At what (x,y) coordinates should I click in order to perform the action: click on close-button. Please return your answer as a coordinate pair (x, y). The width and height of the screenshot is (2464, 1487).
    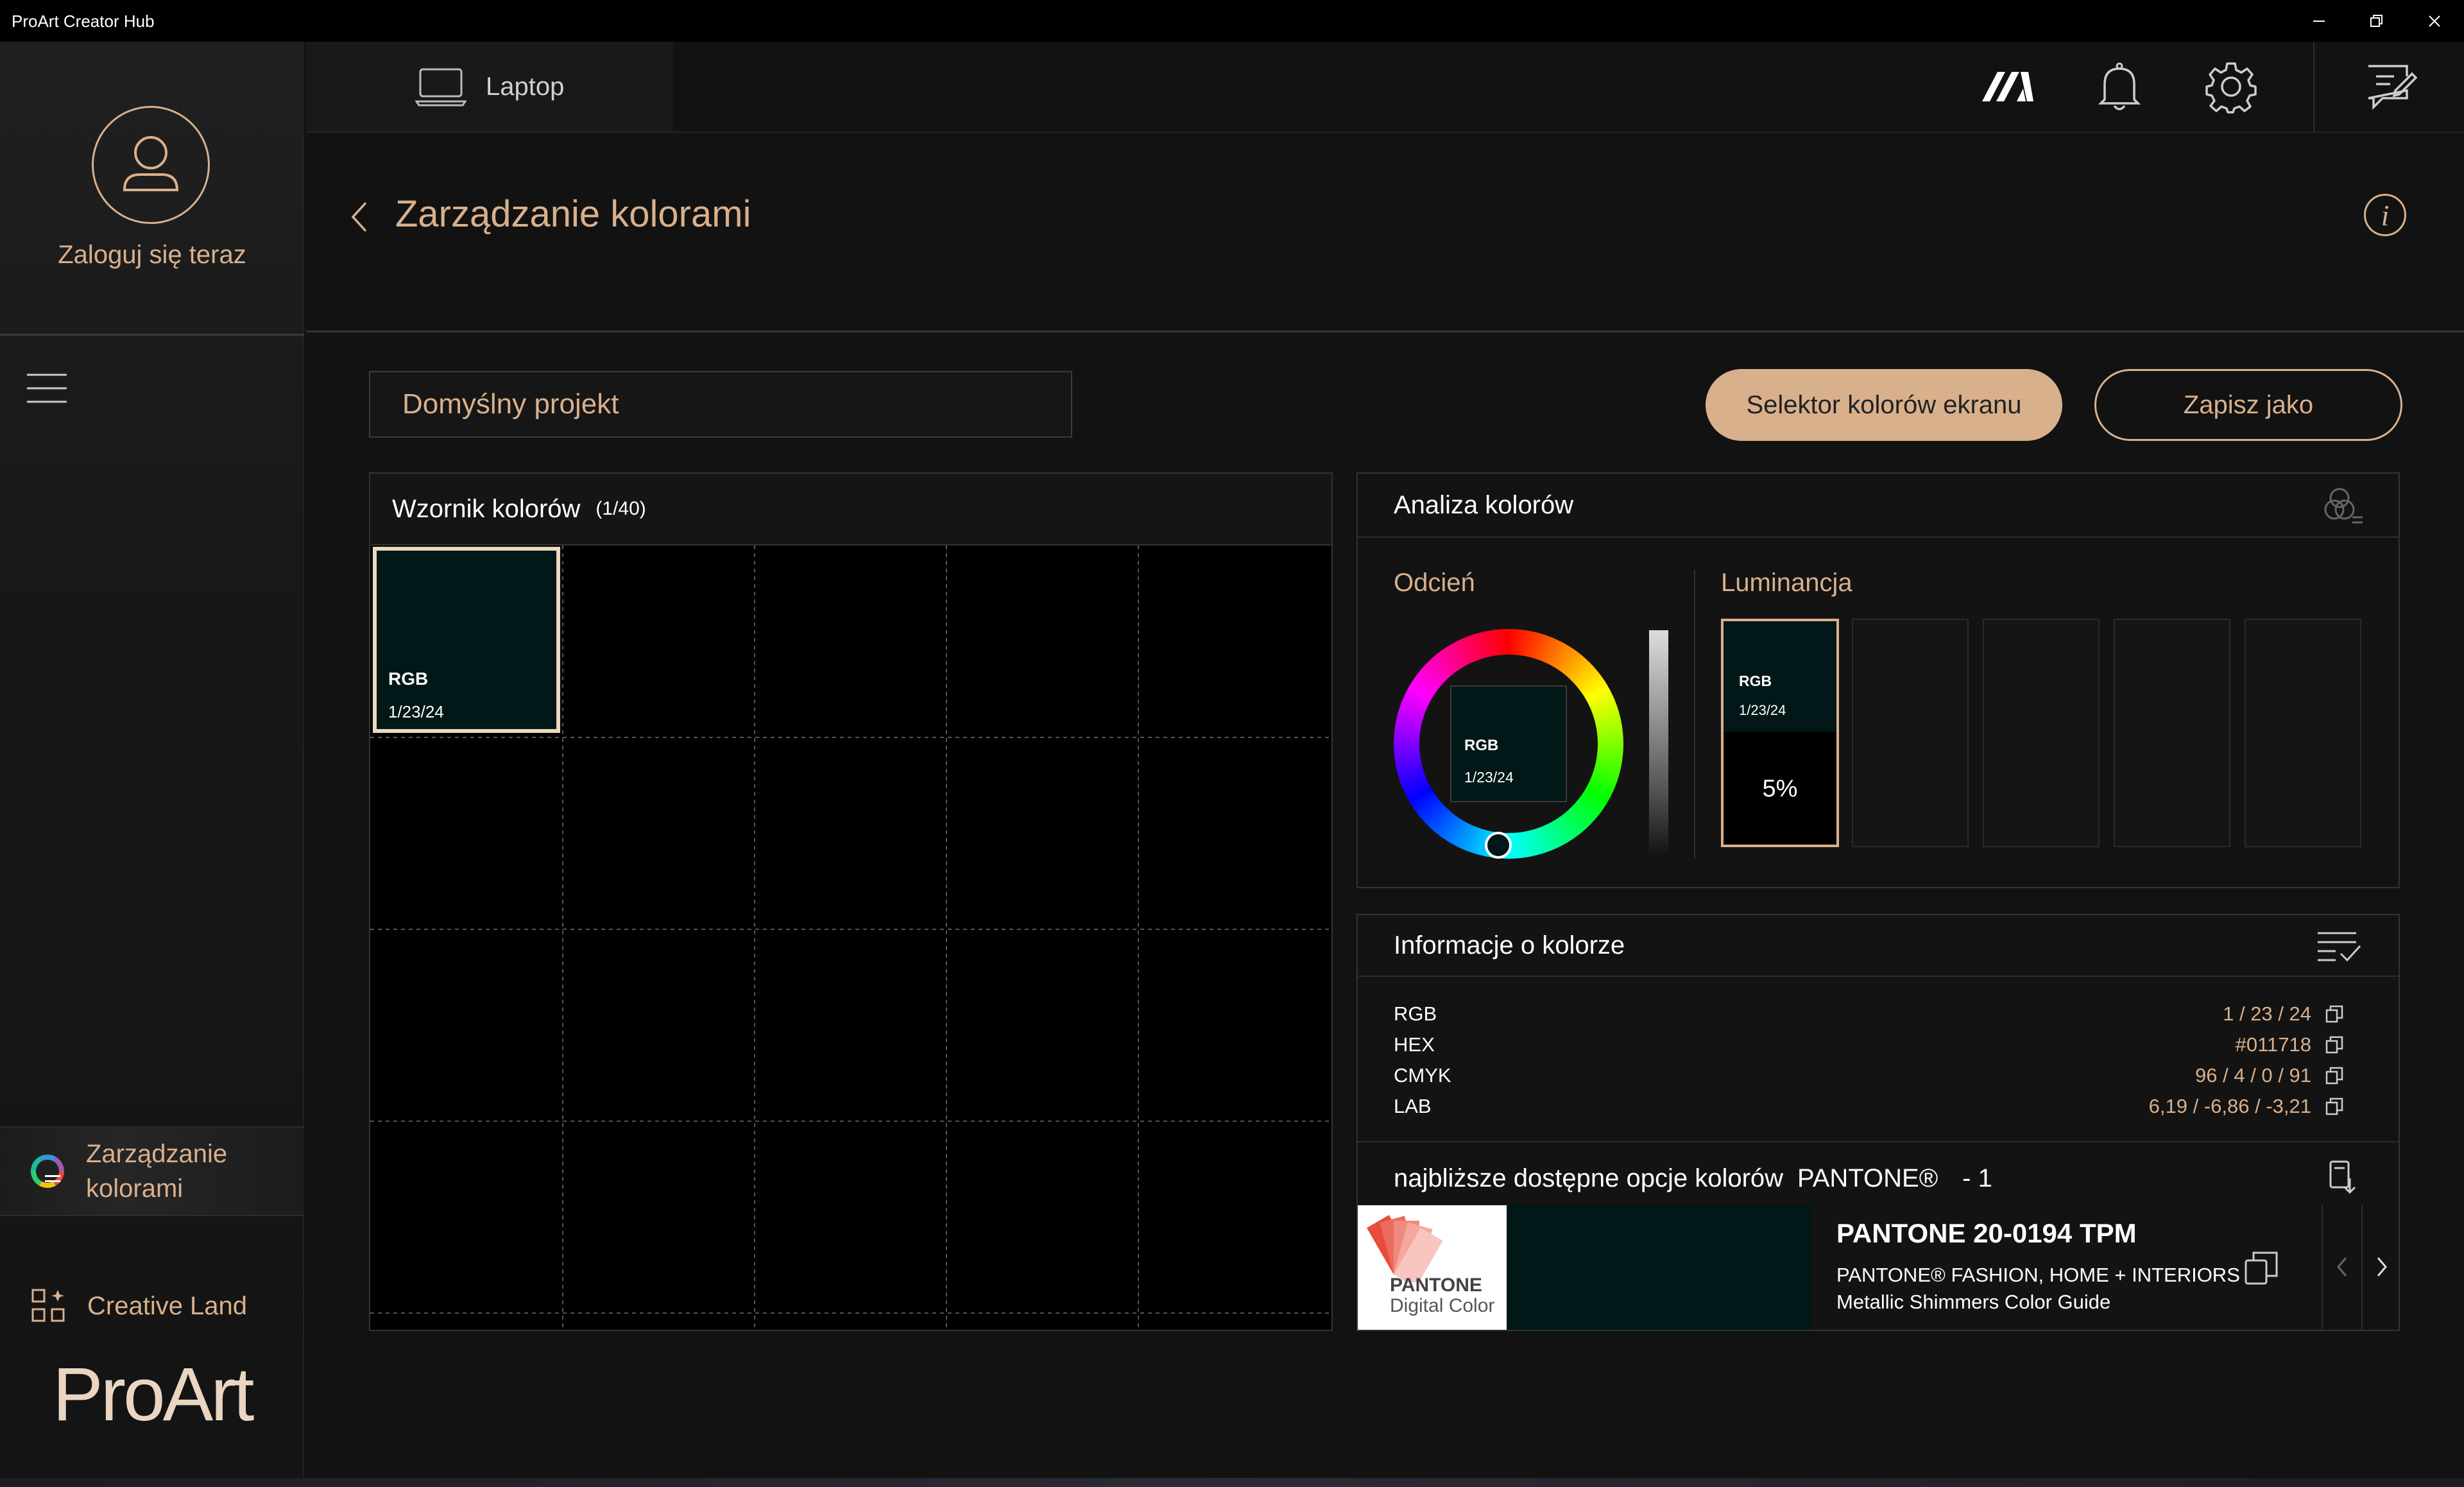
    Looking at the image, I should click on (2435, 21).